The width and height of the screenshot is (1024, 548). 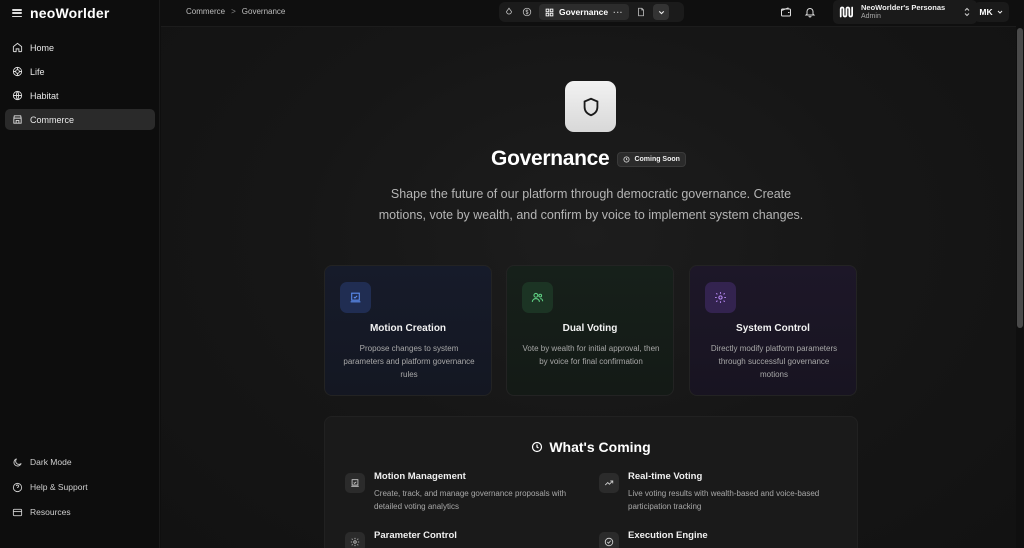 What do you see at coordinates (786, 12) in the screenshot?
I see `wallet-icon` at bounding box center [786, 12].